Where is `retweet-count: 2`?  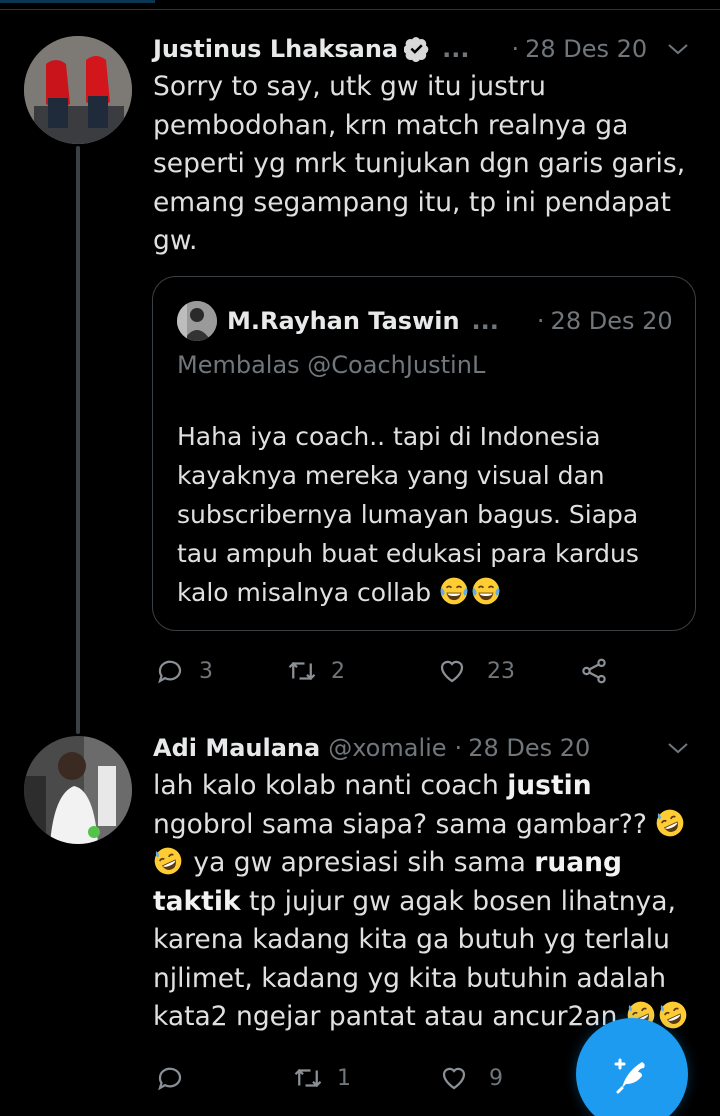 retweet-count: 2 is located at coordinates (338, 671).